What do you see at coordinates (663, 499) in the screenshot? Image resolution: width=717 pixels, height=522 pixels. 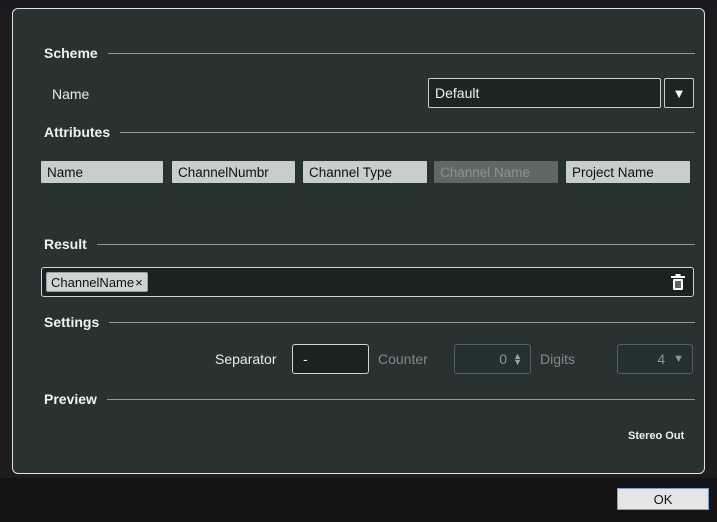 I see `ok-button: OK` at bounding box center [663, 499].